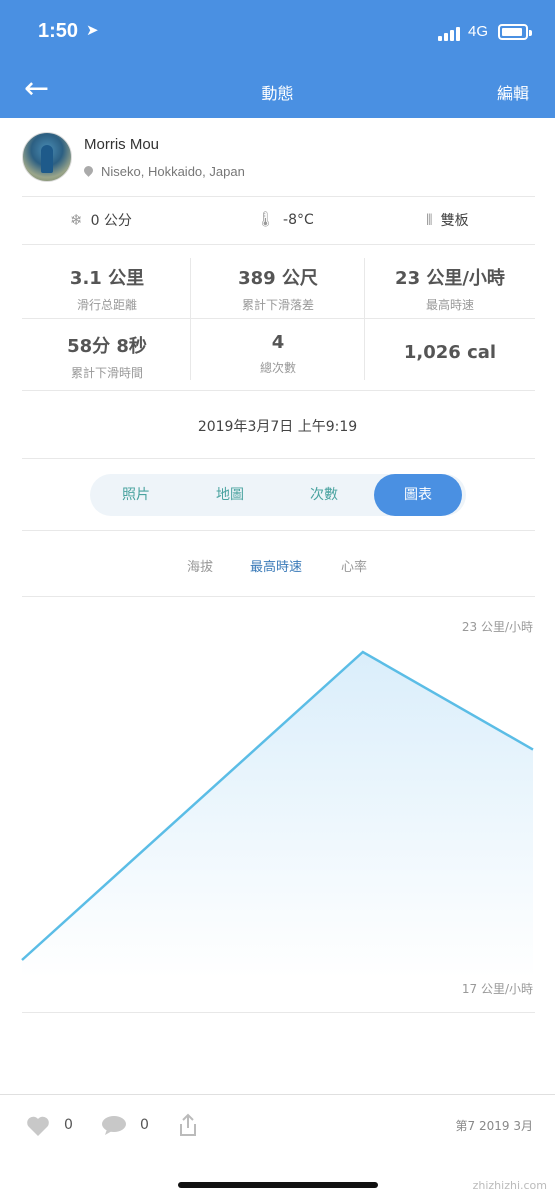 The width and height of the screenshot is (555, 1200). Describe the element at coordinates (173, 171) in the screenshot. I see `location-text: Niseko, Hokkaido, Japan` at that location.